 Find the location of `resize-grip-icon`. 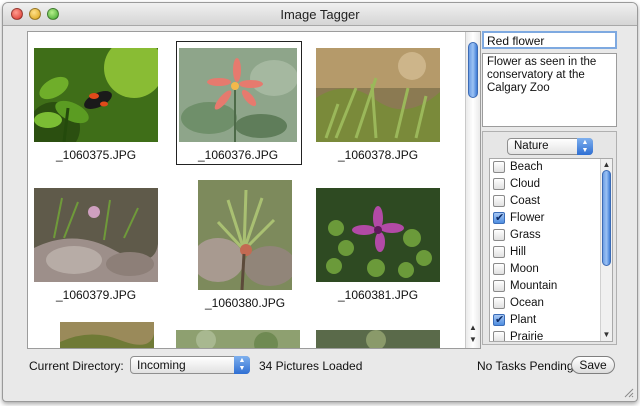

resize-grip-icon is located at coordinates (628, 392).